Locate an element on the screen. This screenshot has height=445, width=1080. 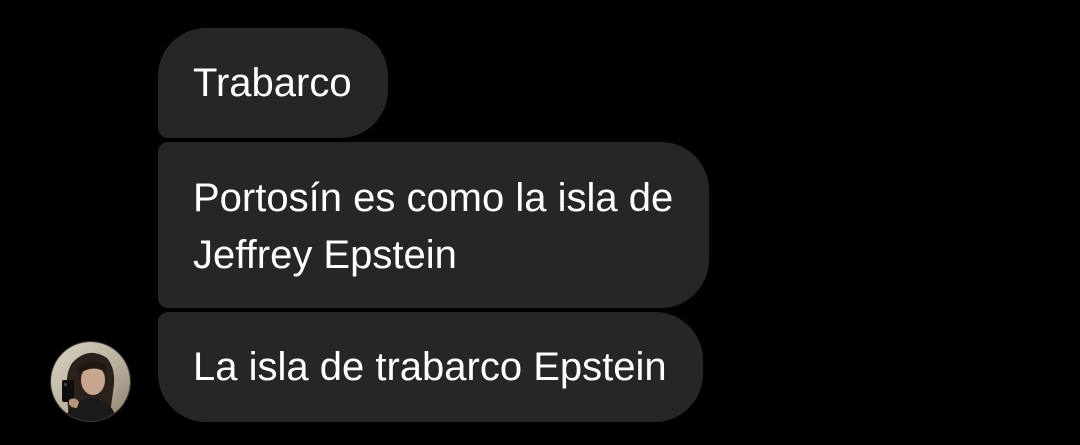
message-text: Portosín es como la isla de is located at coordinates (433, 198).